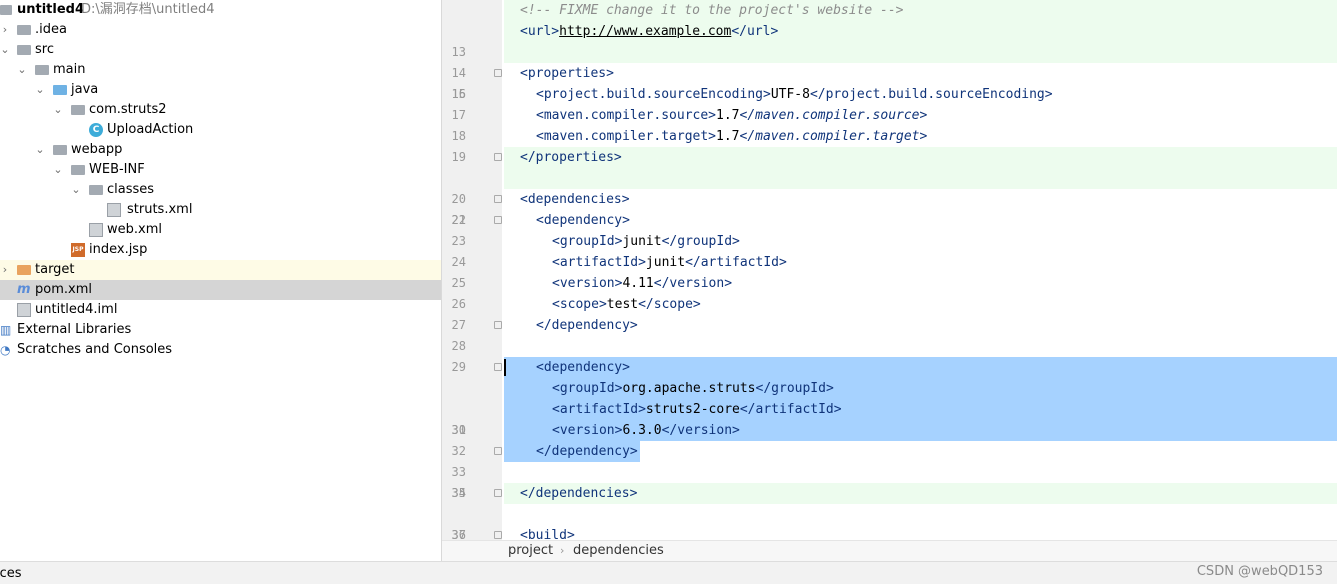 This screenshot has height=586, width=1337. Describe the element at coordinates (51, 29) in the screenshot. I see `tree-label: .idea` at that location.